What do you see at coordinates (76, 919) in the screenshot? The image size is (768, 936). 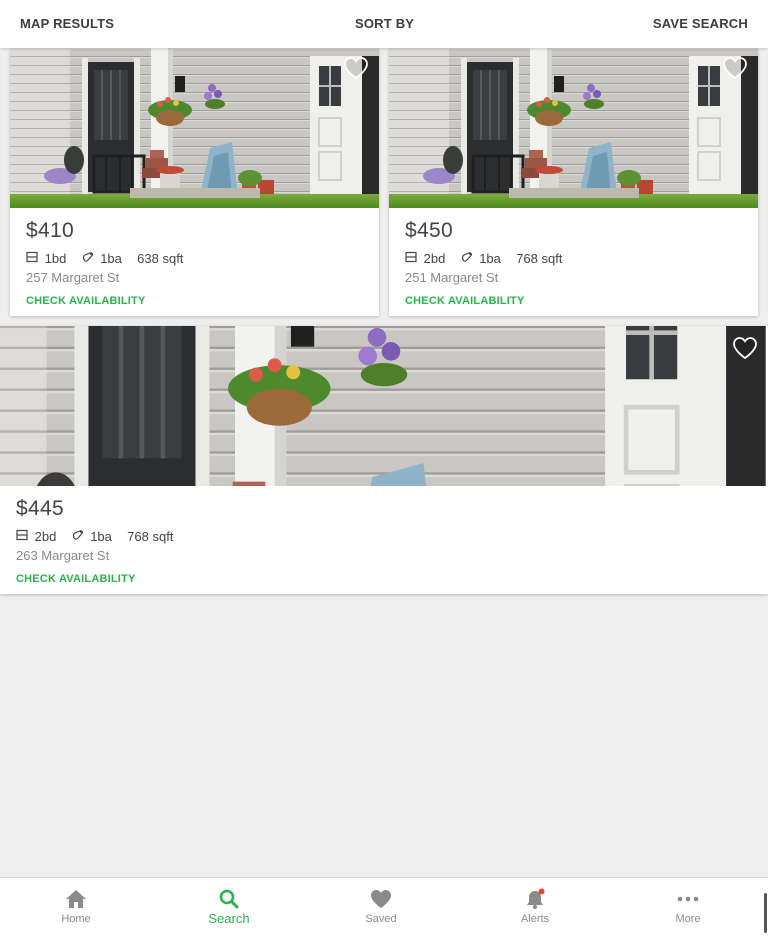 I see `nav-home-label: Home` at bounding box center [76, 919].